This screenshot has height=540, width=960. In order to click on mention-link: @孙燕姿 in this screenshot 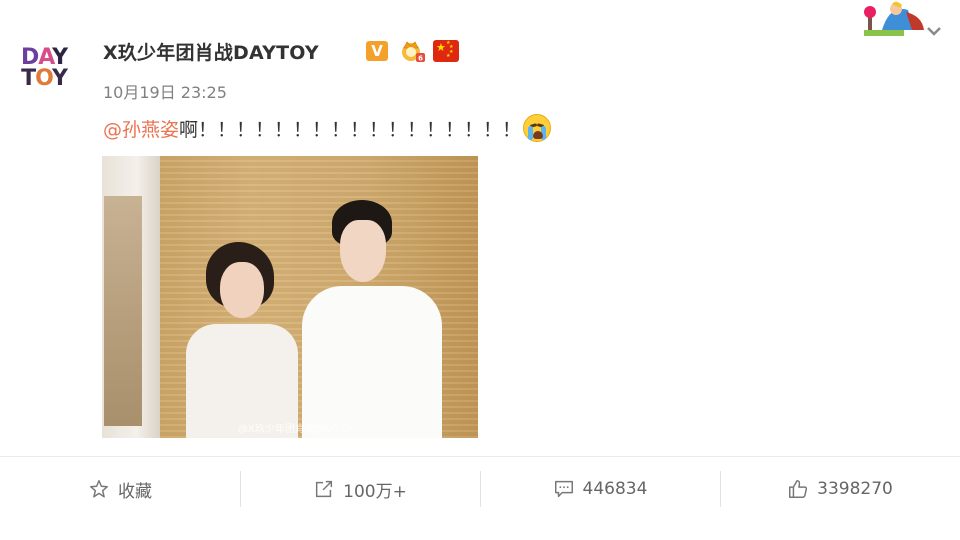, I will do `click(141, 128)`.